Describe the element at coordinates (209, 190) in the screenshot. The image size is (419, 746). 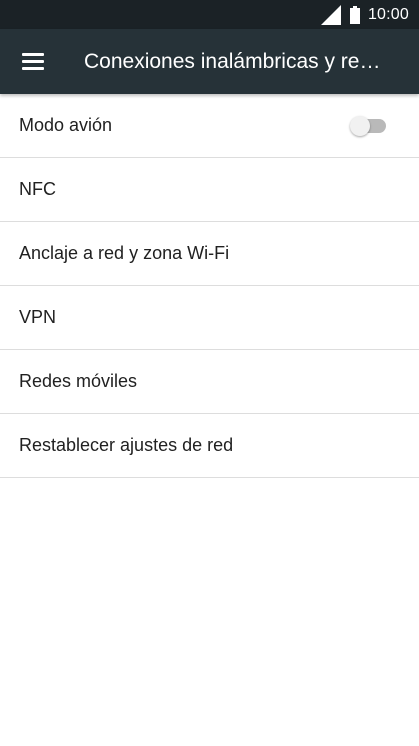
I see `setting-nfc: NFC` at that location.